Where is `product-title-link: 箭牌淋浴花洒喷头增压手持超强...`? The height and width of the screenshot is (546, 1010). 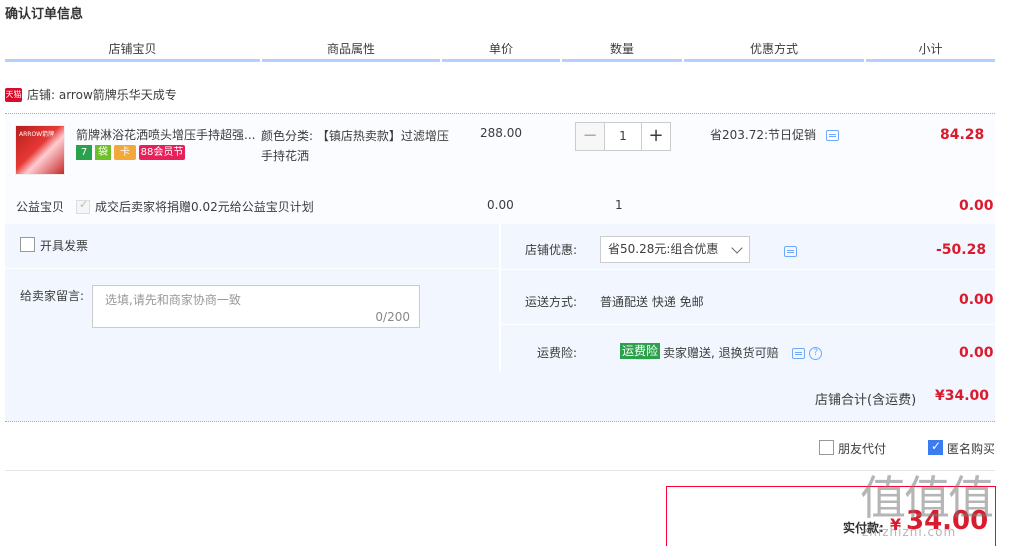
product-title-link: 箭牌淋浴花洒喷头增压手持超强... is located at coordinates (166, 134).